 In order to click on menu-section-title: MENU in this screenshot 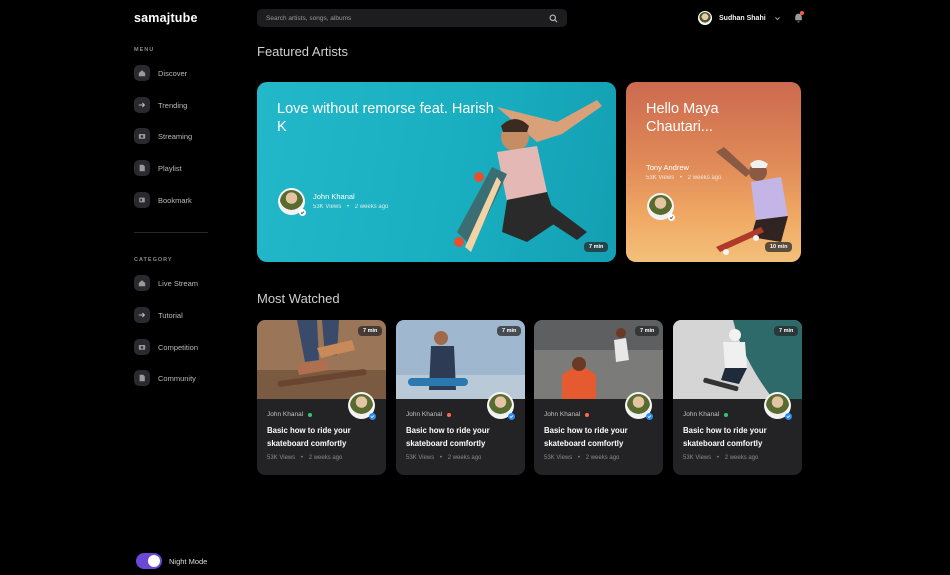, I will do `click(144, 50)`.